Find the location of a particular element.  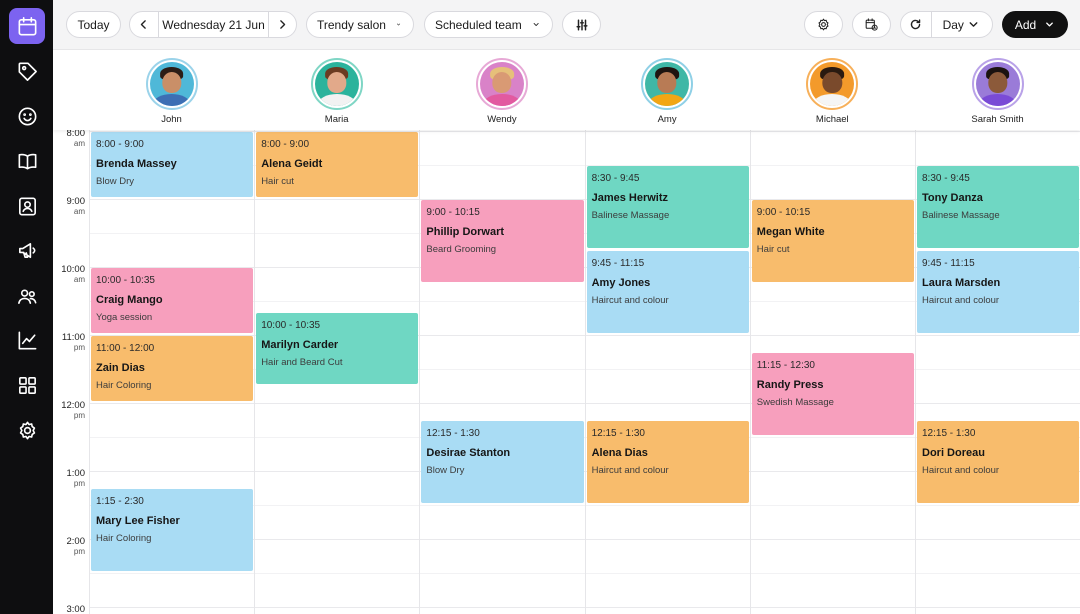

appointment-card: 12:15 - 1:30 Alena Dias Haircut and colour is located at coordinates (667, 462).